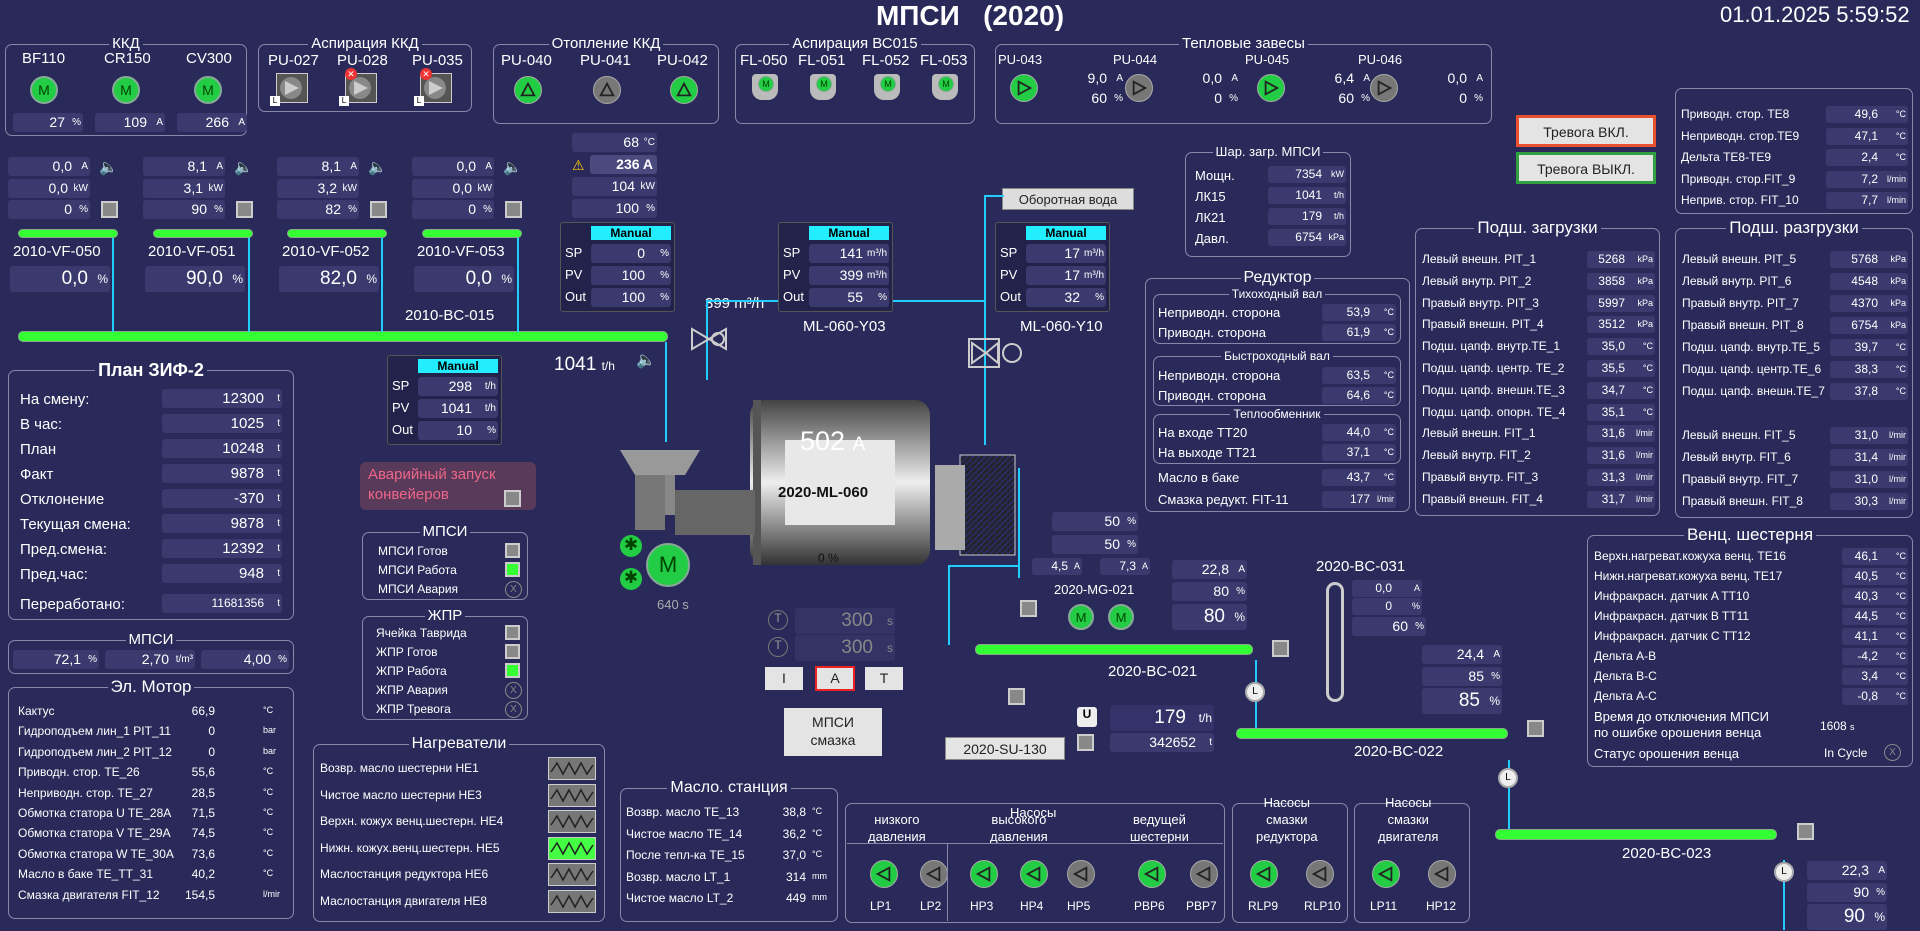 The image size is (1920, 931). I want to click on unload-label: Правый внешн. PIT_8, so click(1743, 325).